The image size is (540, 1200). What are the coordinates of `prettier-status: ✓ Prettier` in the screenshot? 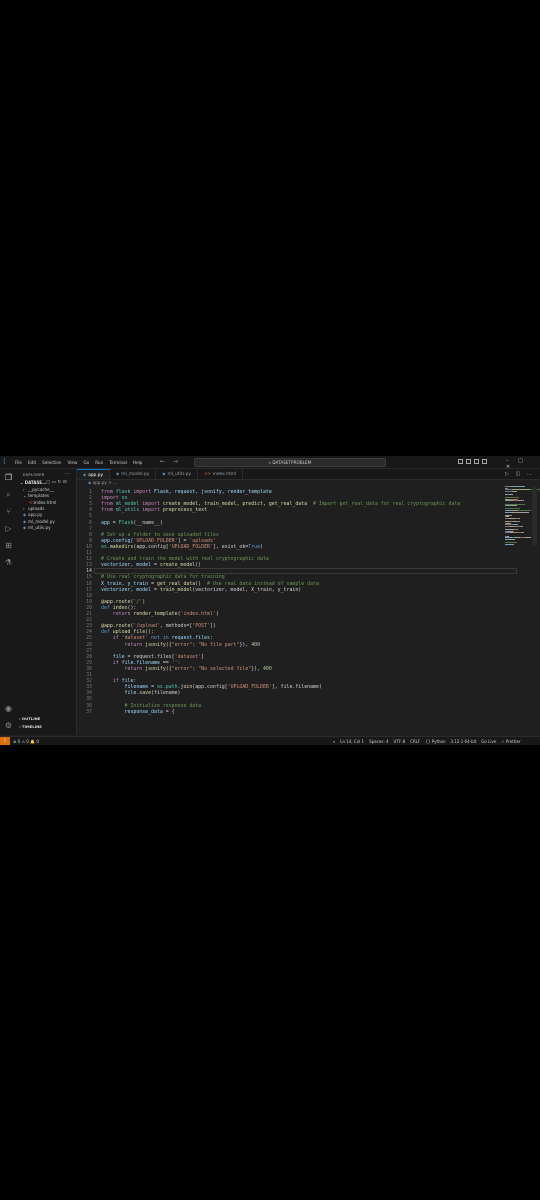 It's located at (510, 741).